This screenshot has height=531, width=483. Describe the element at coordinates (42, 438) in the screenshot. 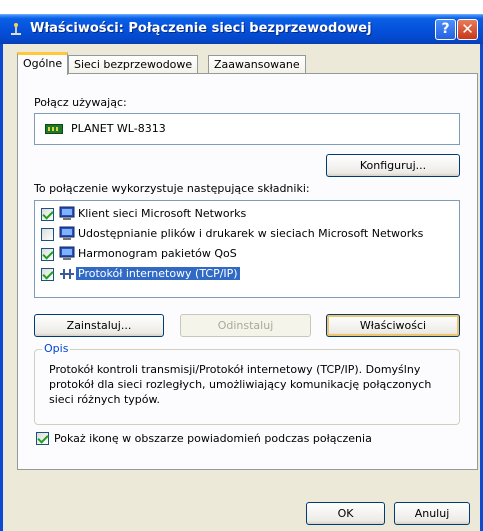

I see `notify-icon-checkbox` at that location.